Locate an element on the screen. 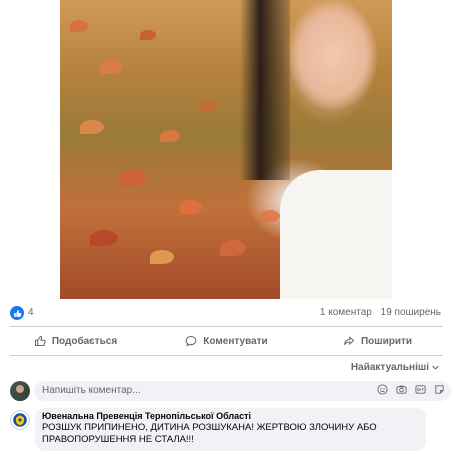  comment-sort-dropdown: Найактуальніші is located at coordinates (395, 367).